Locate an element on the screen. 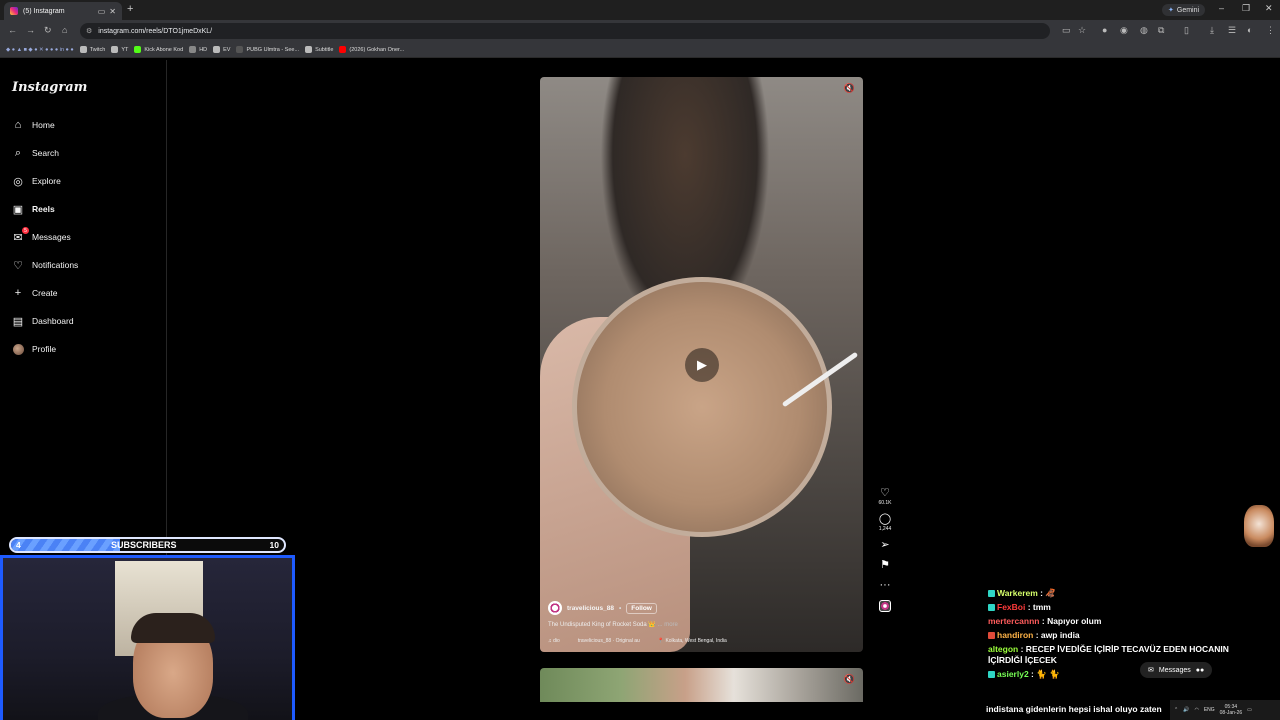 The height and width of the screenshot is (720, 1280). bookmark-icon: ⚑ is located at coordinates (885, 565).